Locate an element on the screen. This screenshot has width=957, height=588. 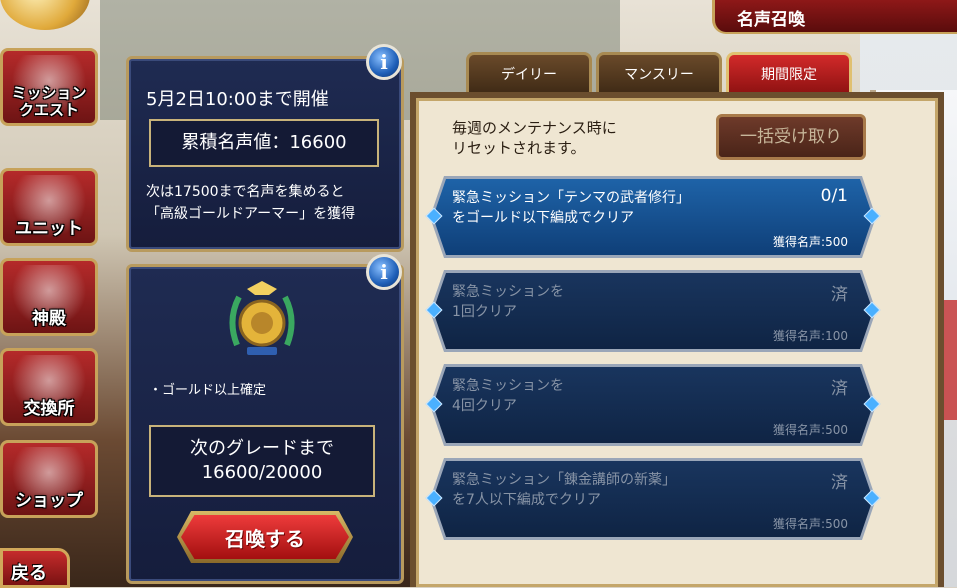
back-button: 戻る is located at coordinates (35, 568).